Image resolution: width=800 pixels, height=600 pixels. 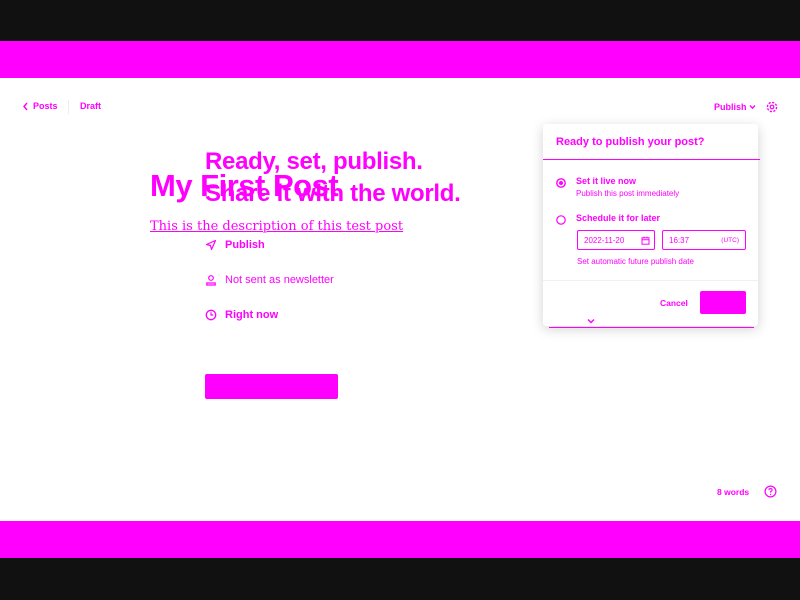 What do you see at coordinates (733, 492) in the screenshot?
I see `word-count: 8 words` at bounding box center [733, 492].